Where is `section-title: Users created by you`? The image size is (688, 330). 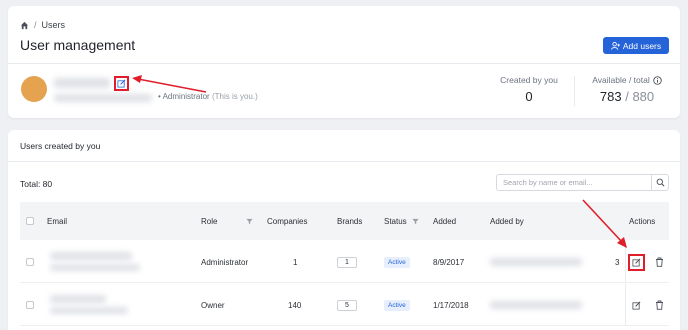
section-title: Users created by you is located at coordinates (60, 146).